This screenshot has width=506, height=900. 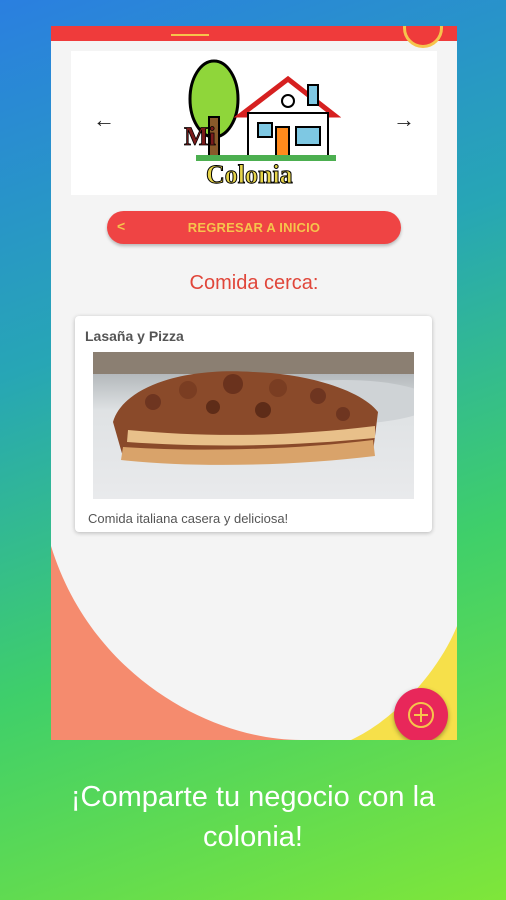 What do you see at coordinates (121, 226) in the screenshot?
I see `chevron-left-icon: <` at bounding box center [121, 226].